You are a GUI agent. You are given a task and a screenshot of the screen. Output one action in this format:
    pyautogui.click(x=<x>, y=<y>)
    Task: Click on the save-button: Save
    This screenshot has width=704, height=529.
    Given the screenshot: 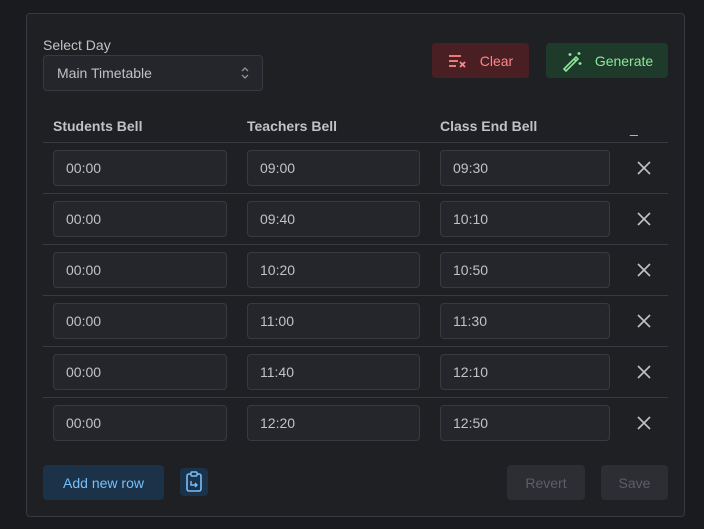 What is the action you would take?
    pyautogui.click(x=634, y=482)
    